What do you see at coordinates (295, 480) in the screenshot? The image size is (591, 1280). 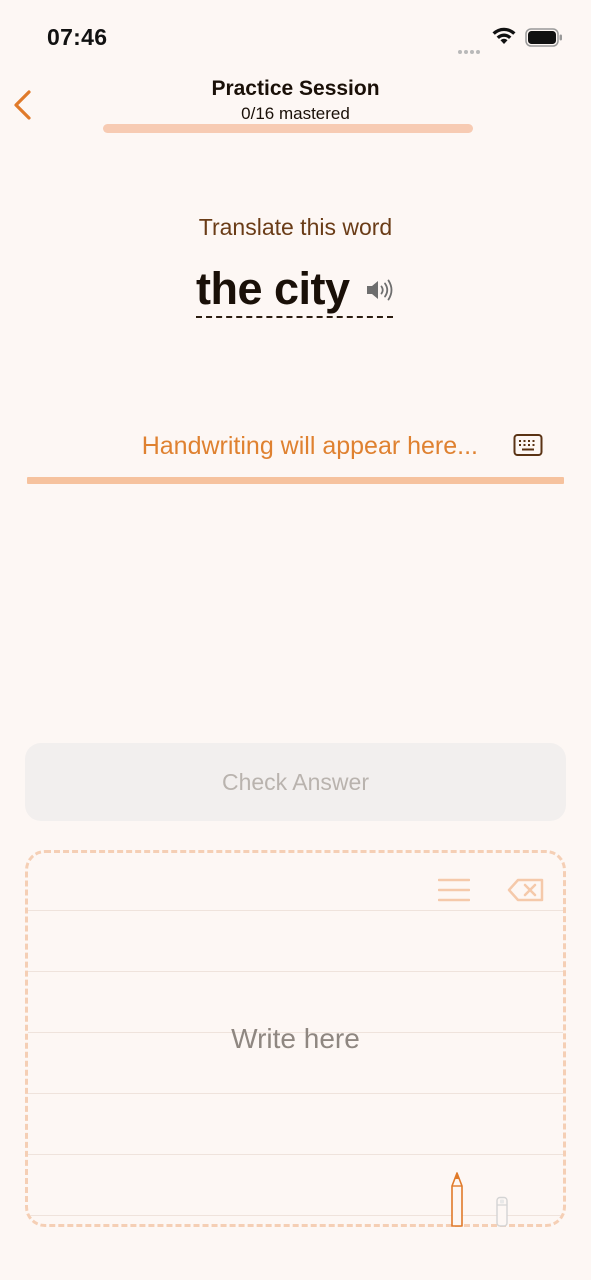 I see `answer-underline` at bounding box center [295, 480].